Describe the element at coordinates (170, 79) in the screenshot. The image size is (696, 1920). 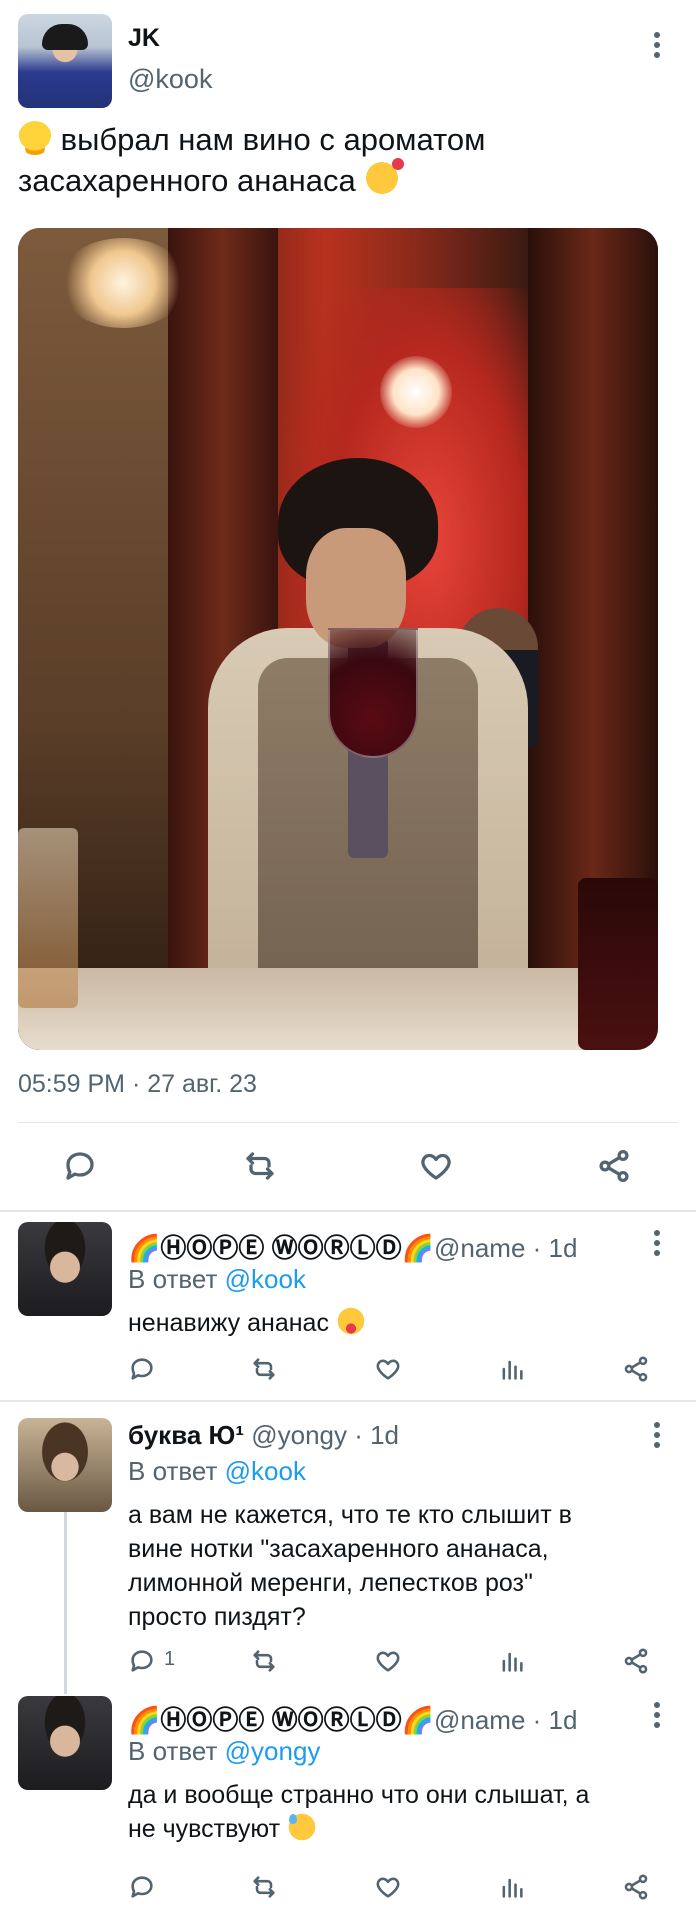
I see `handle: @kook` at that location.